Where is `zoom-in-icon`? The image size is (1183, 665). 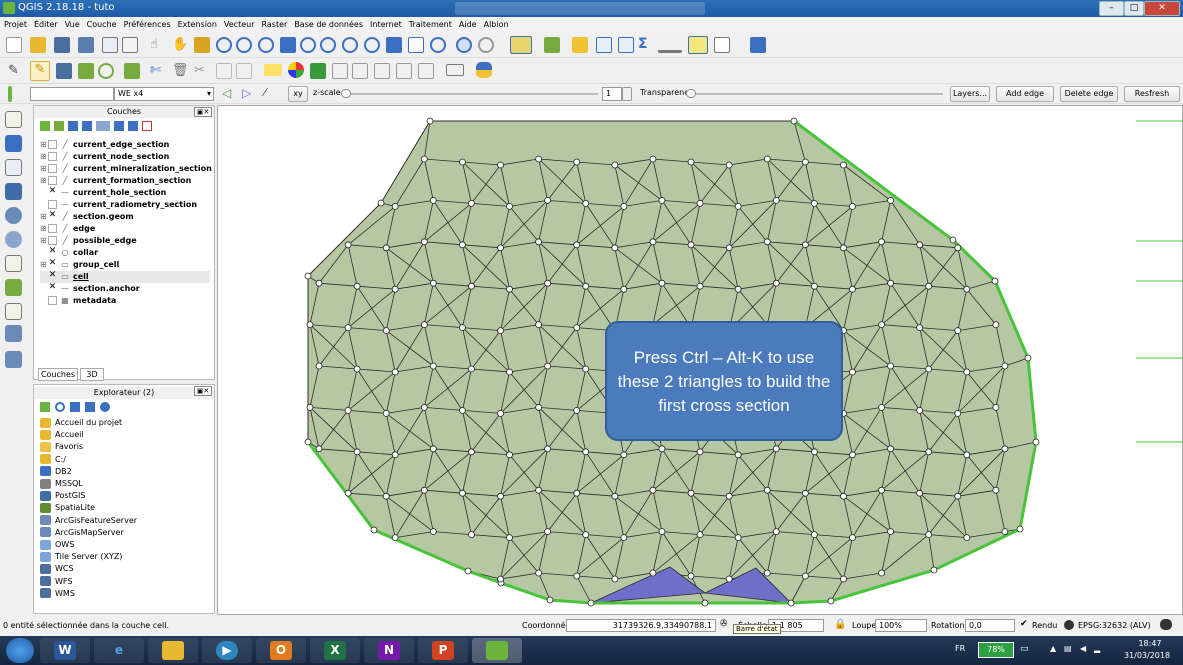 zoom-in-icon is located at coordinates (224, 45).